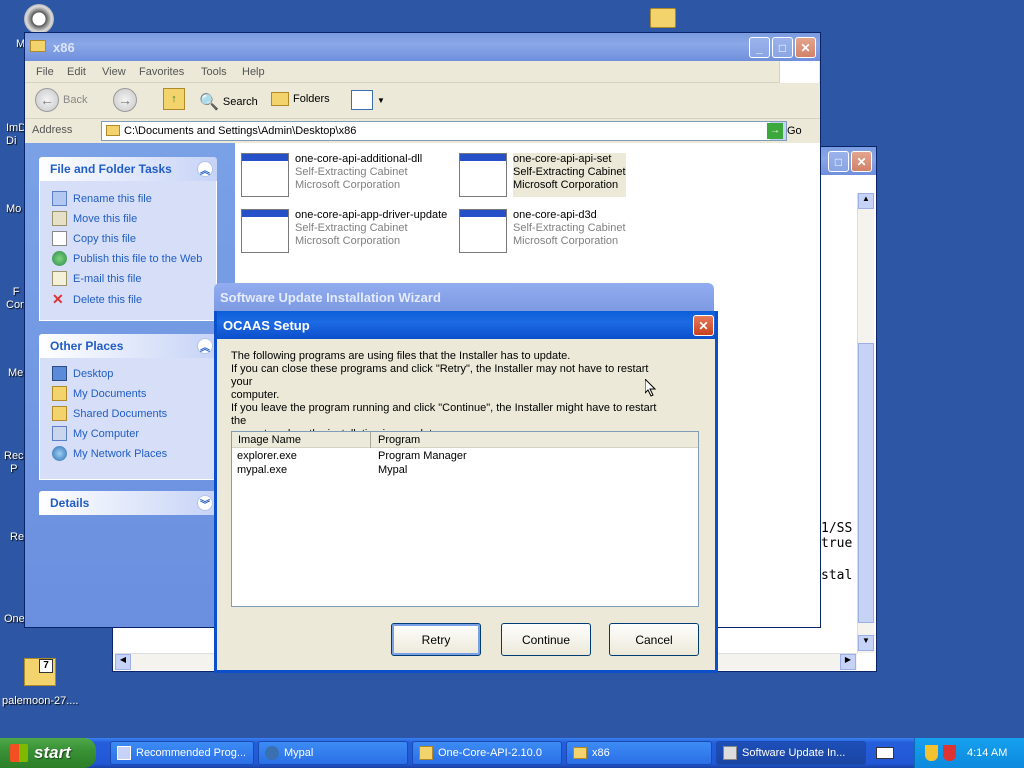 This screenshot has width=1024, height=768. What do you see at coordinates (123, 662) in the screenshot?
I see `scroll-left-button: ◀` at bounding box center [123, 662].